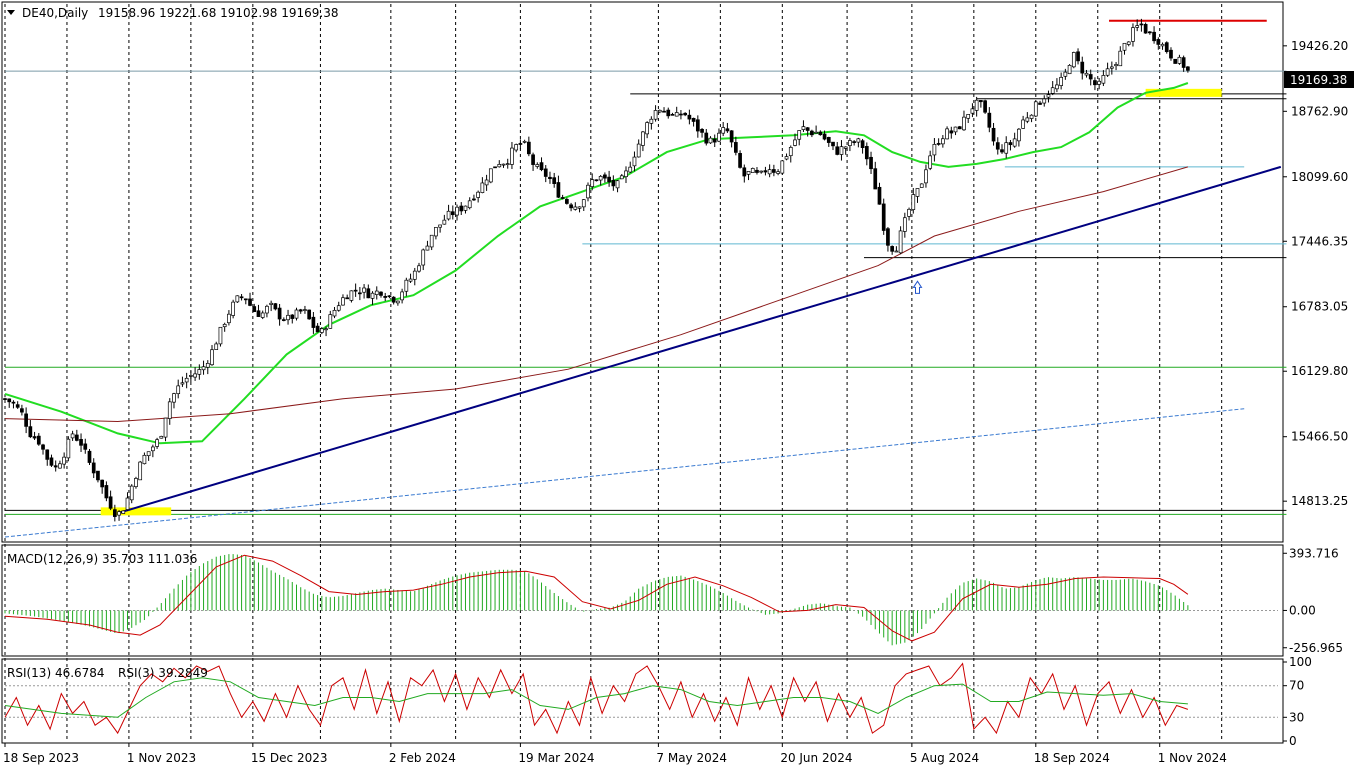 The height and width of the screenshot is (775, 1364). What do you see at coordinates (11, 12) in the screenshot?
I see `dropdown-triangle-icon` at bounding box center [11, 12].